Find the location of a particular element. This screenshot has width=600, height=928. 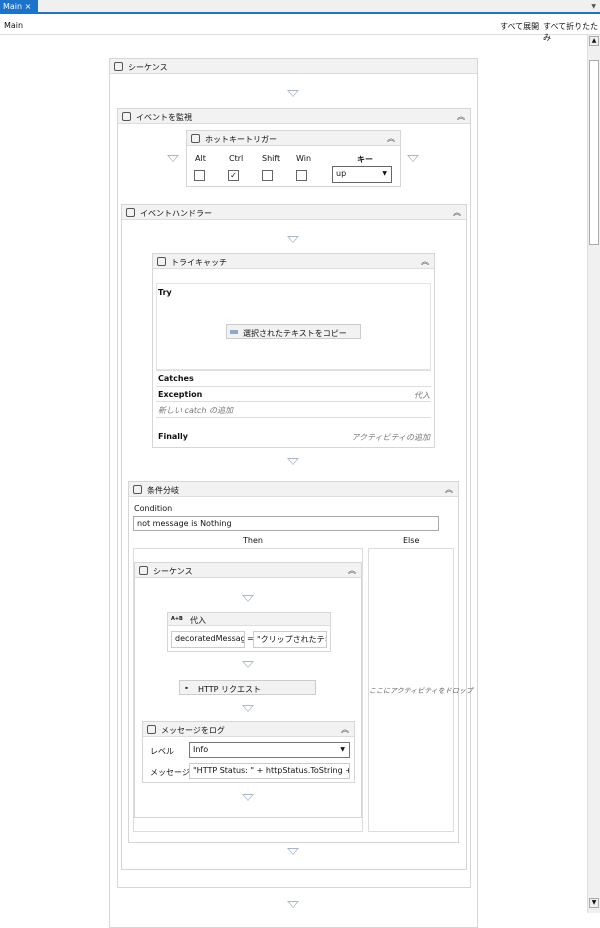

copy-selected-text-activity: 選択されたテキストをコピー is located at coordinates (293, 331).